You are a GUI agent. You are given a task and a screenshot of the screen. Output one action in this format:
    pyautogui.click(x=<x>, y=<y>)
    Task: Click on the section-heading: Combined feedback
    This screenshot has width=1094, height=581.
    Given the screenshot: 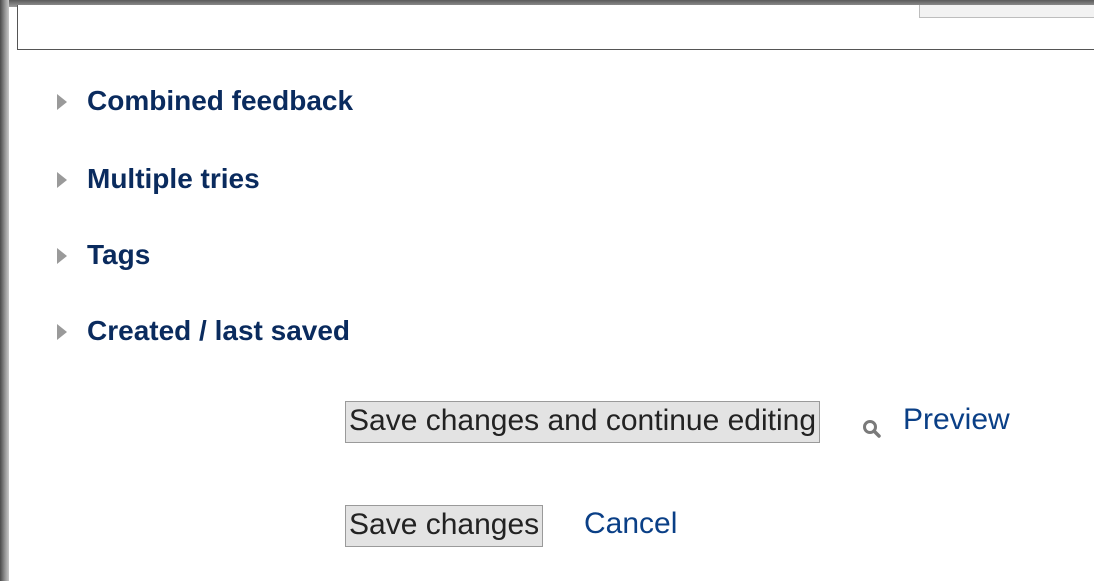 What is the action you would take?
    pyautogui.click(x=220, y=100)
    